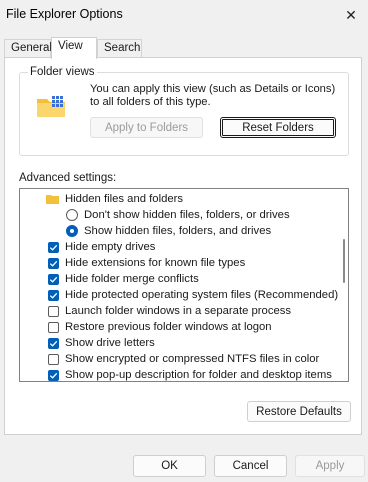  I want to click on folder-views-icon, so click(51, 106).